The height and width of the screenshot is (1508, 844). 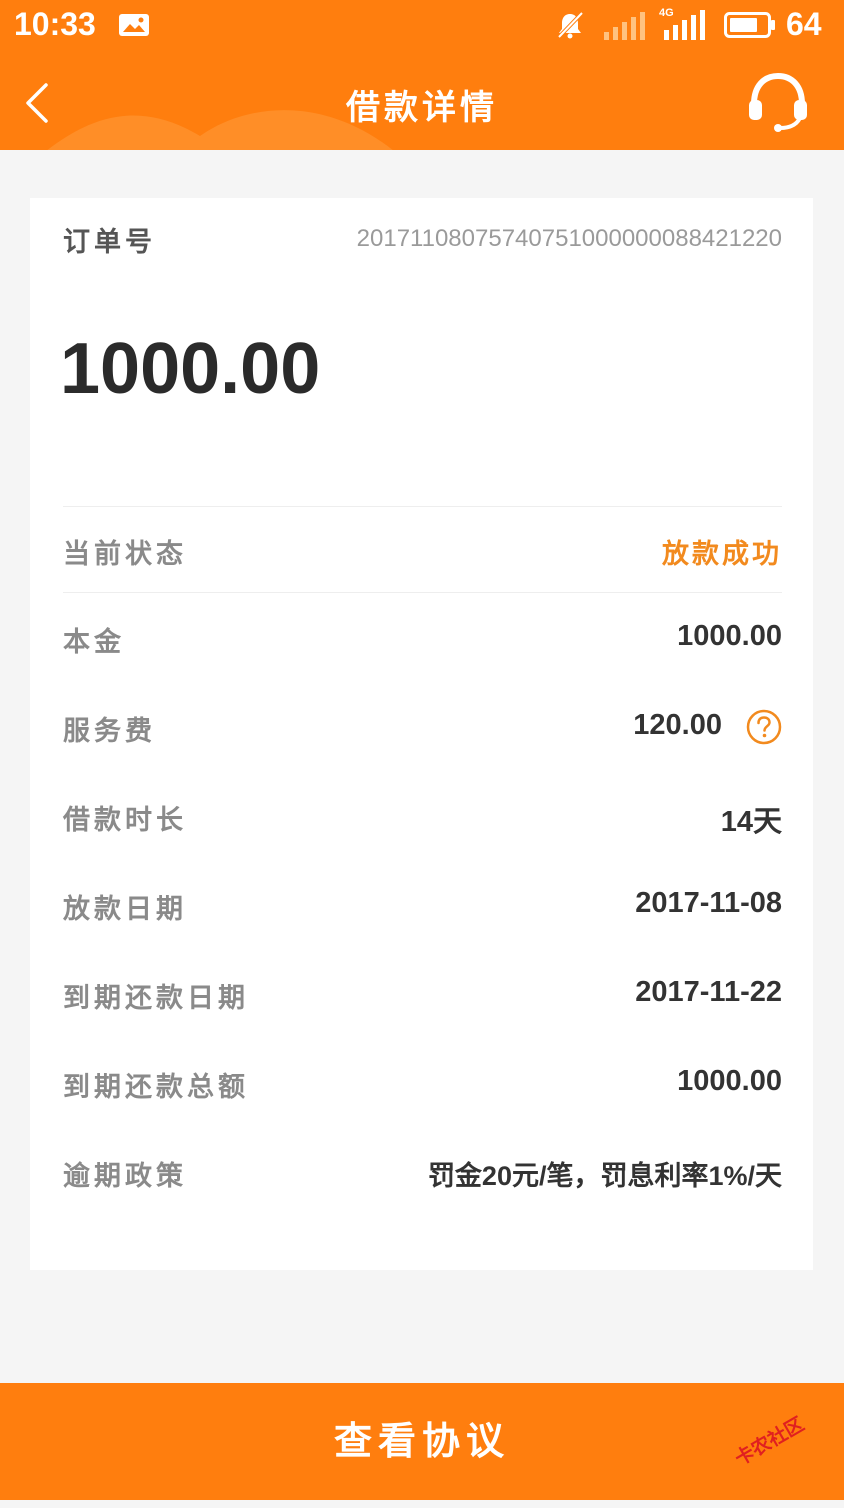 What do you see at coordinates (729, 1081) in the screenshot?
I see `total-due-value: 1000.00` at bounding box center [729, 1081].